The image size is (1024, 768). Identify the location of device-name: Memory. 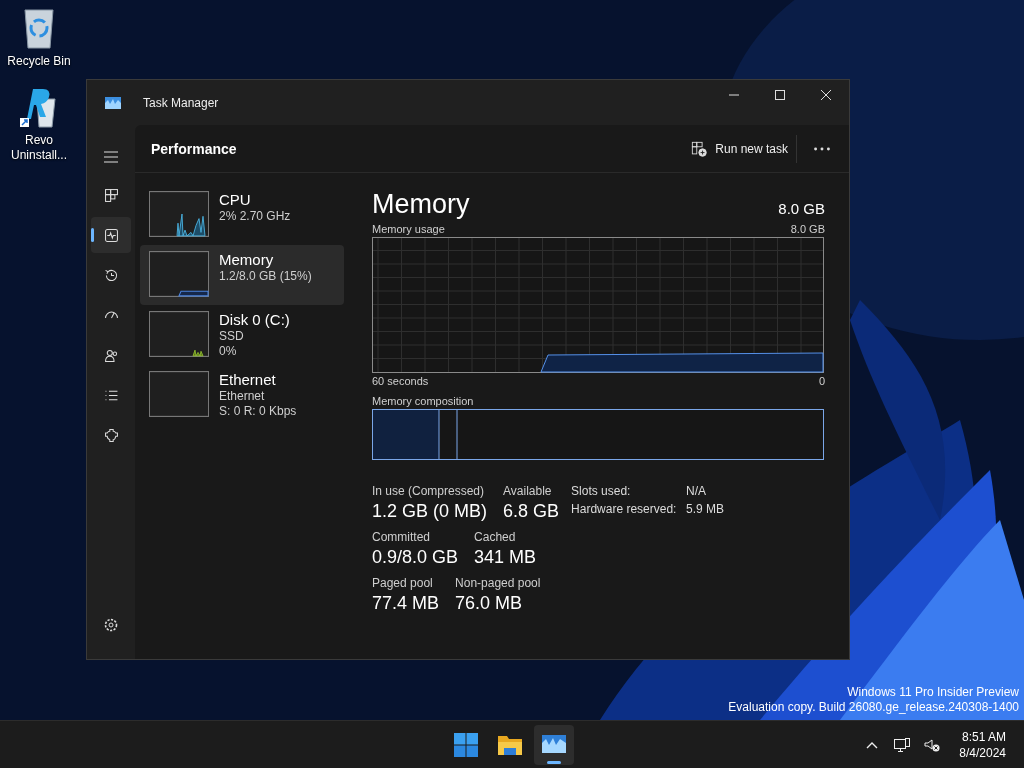
(247, 260).